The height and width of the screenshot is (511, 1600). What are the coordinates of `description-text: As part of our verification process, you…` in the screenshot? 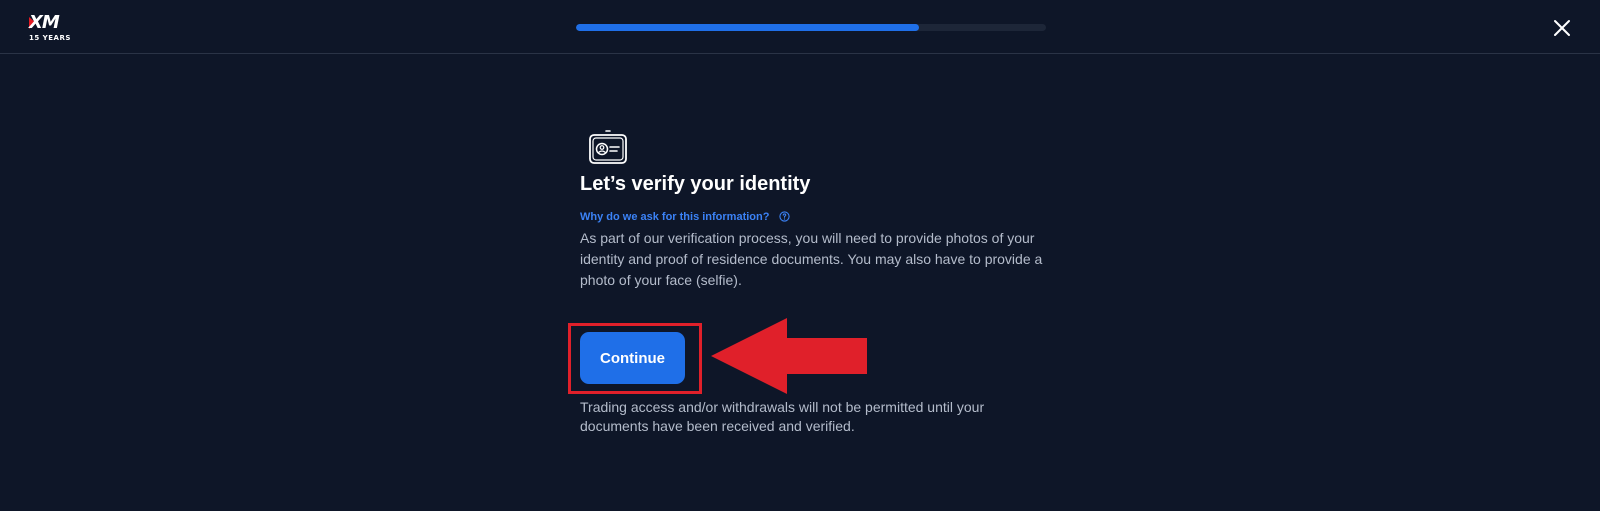 It's located at (811, 259).